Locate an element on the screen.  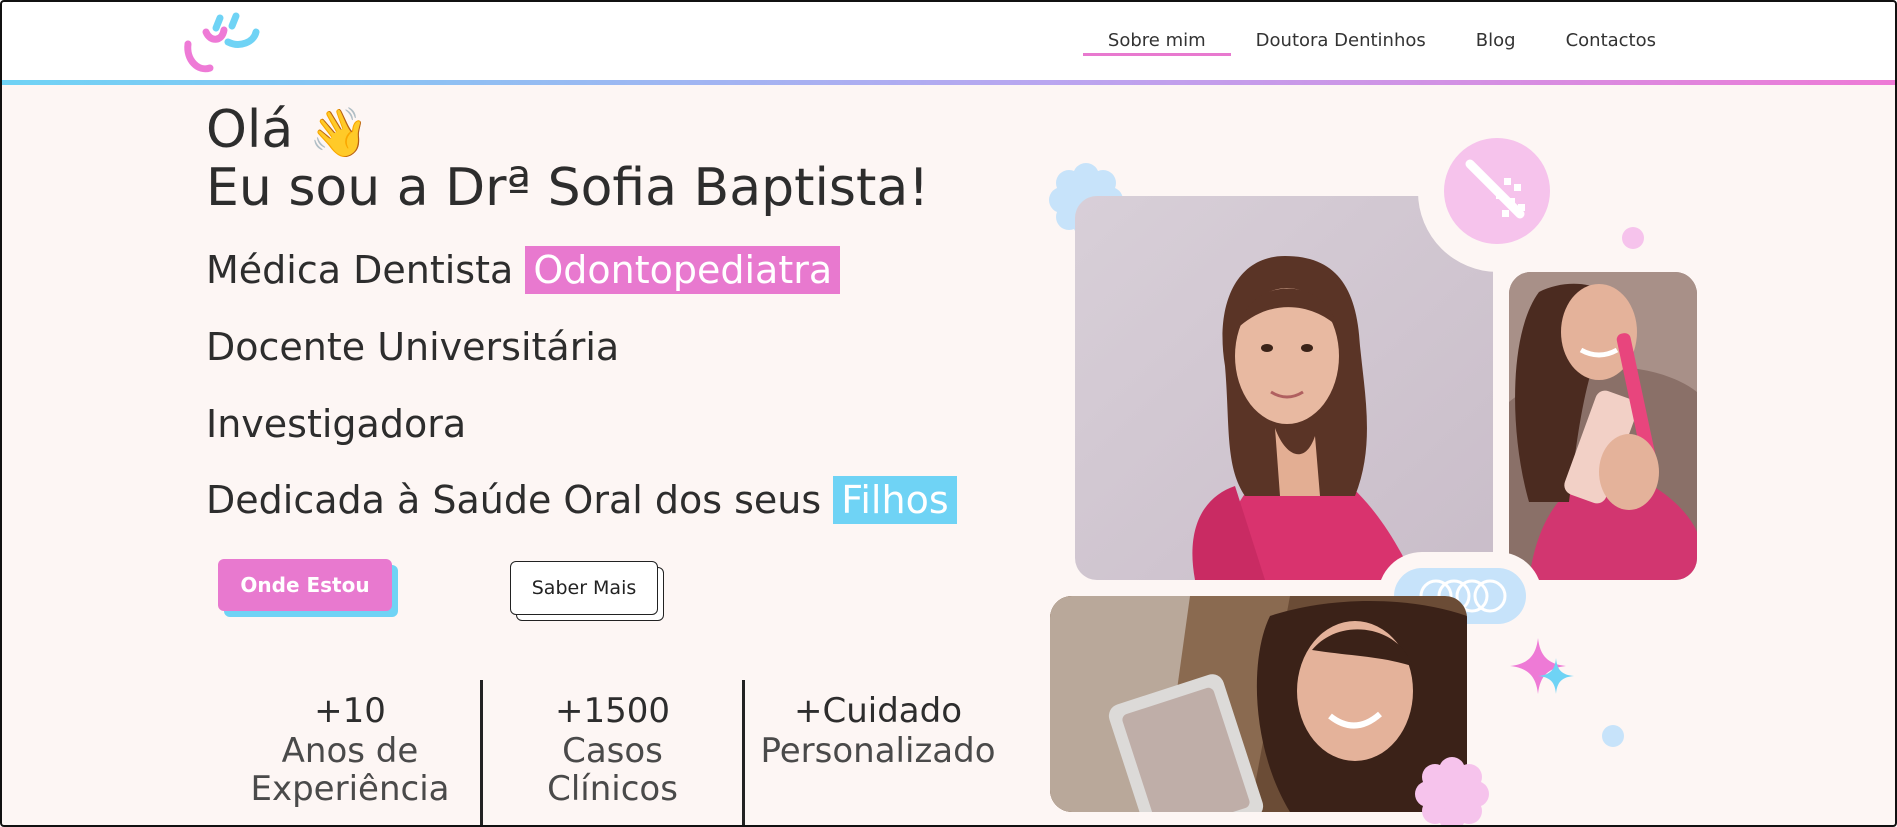
stat-label-line-1: Anos de is located at coordinates (350, 751).